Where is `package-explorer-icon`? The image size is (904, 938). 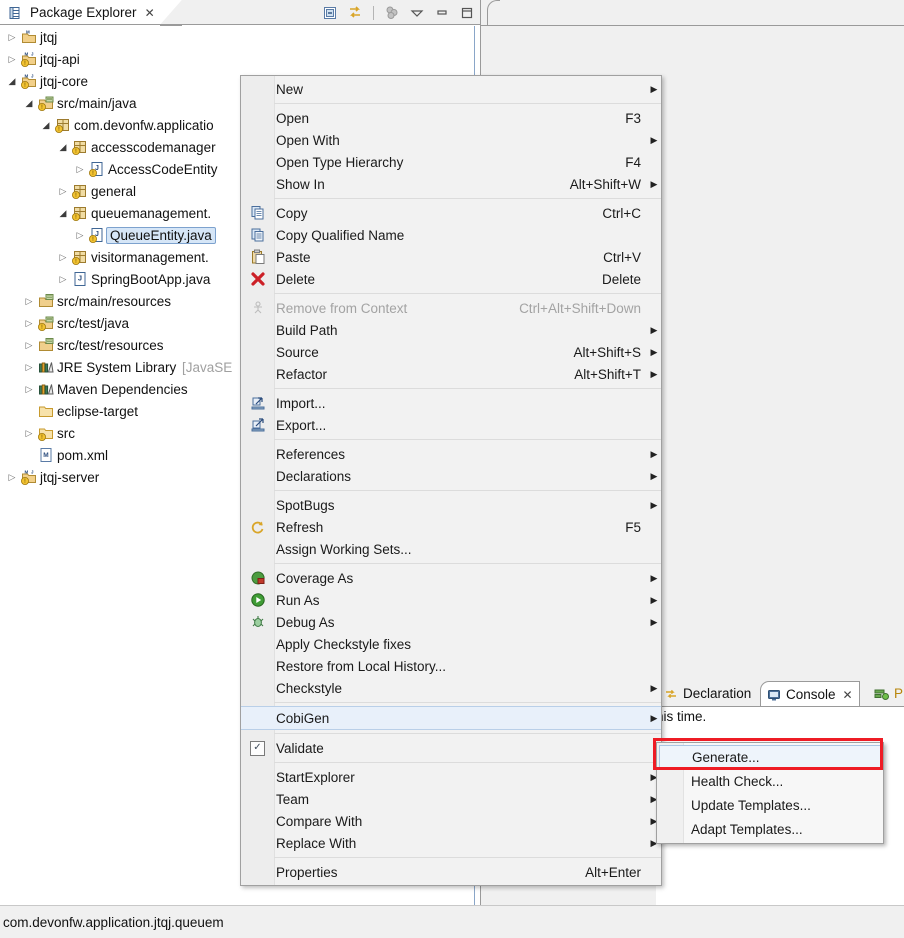
package-explorer-icon is located at coordinates (15, 13).